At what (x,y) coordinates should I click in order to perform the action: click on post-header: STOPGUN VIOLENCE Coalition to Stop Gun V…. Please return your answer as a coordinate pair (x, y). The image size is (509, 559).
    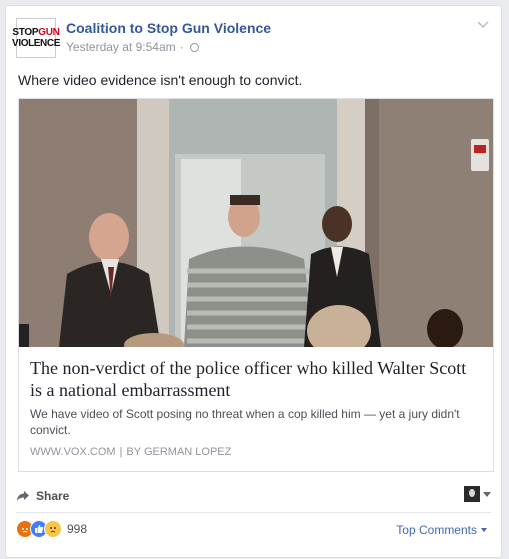
    Looking at the image, I should click on (251, 40).